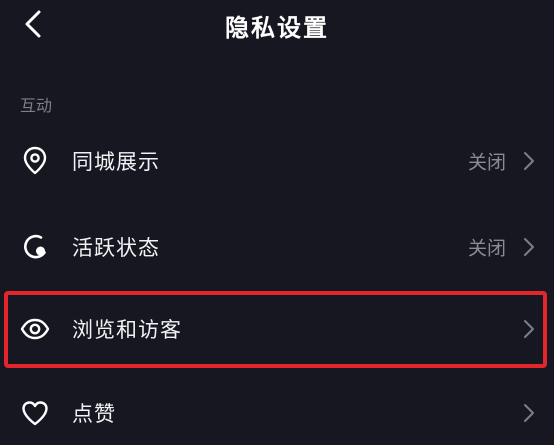 This screenshot has width=554, height=445. I want to click on setting-row-nearby-display: 同城展示 关闭, so click(277, 161).